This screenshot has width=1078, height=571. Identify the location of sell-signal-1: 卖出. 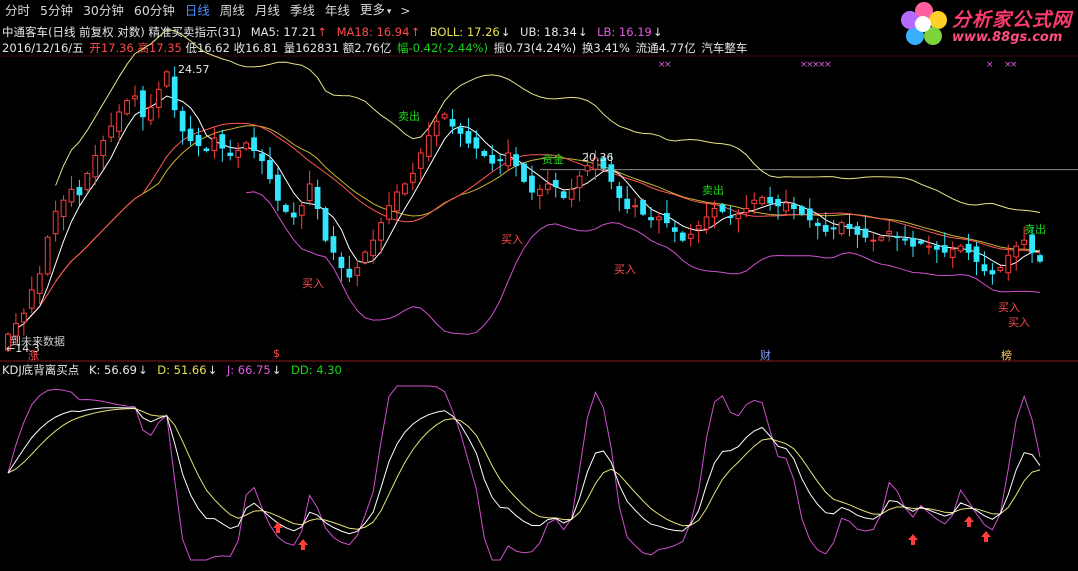
(409, 116).